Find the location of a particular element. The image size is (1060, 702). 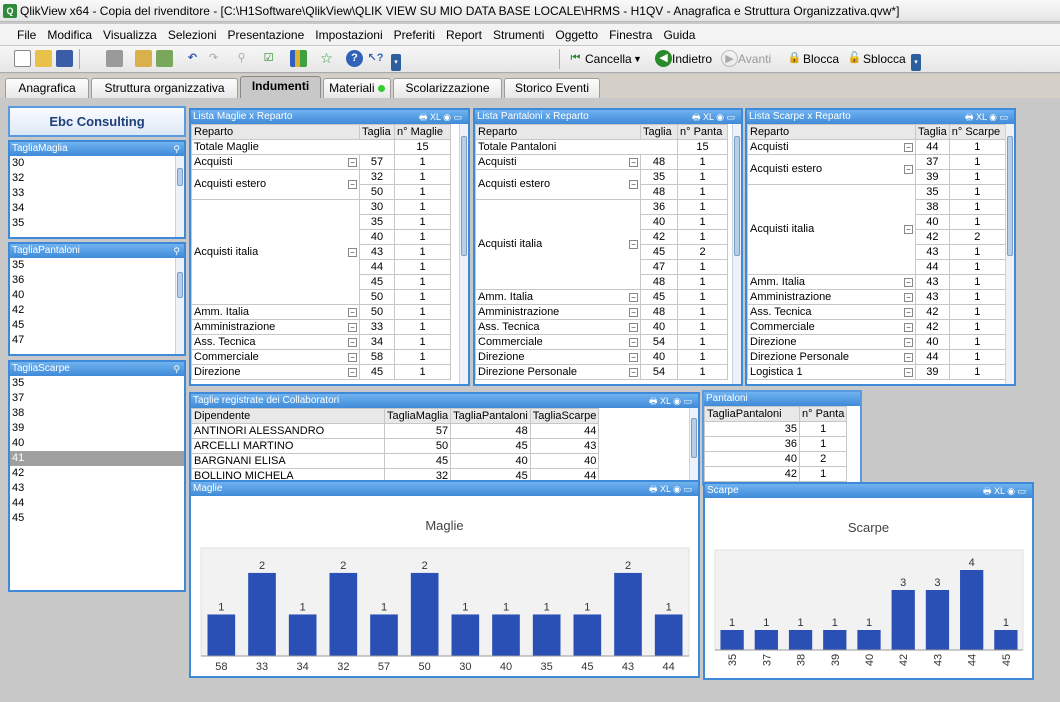

menu-guida: Guida is located at coordinates (678, 33).